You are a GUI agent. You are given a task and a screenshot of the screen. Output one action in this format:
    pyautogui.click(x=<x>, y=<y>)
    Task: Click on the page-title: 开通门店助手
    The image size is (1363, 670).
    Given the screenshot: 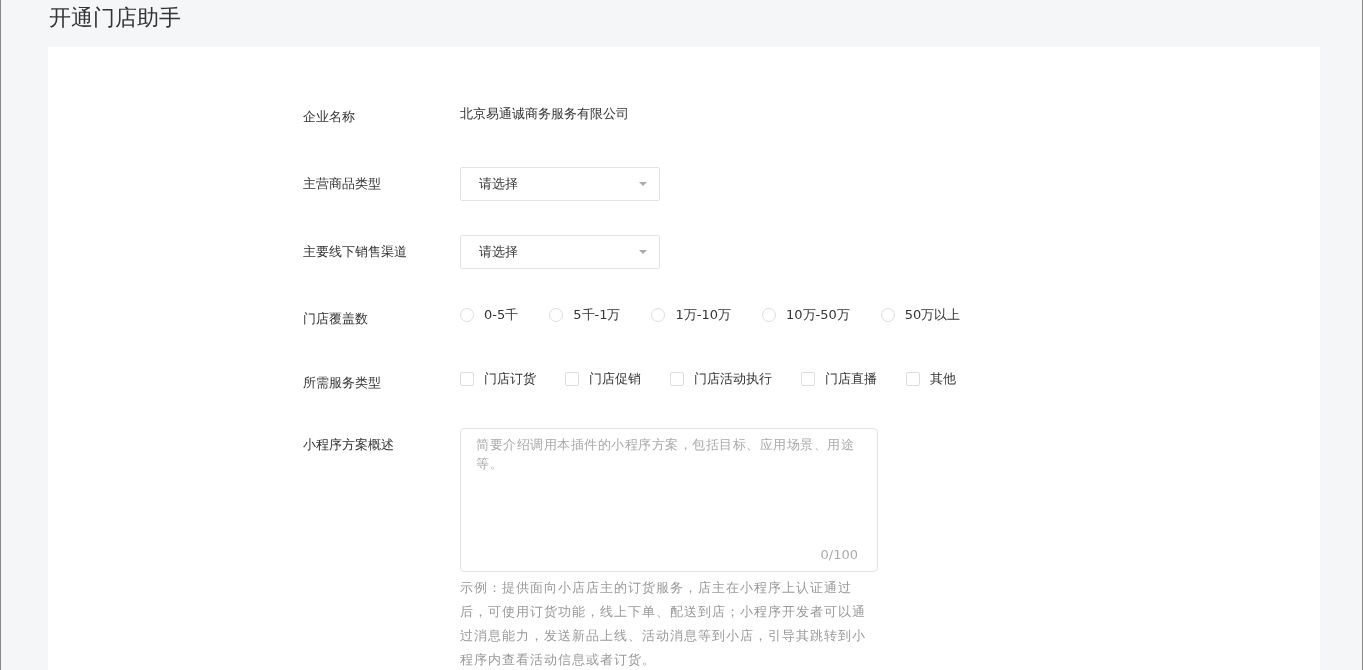 What is the action you would take?
    pyautogui.click(x=115, y=18)
    